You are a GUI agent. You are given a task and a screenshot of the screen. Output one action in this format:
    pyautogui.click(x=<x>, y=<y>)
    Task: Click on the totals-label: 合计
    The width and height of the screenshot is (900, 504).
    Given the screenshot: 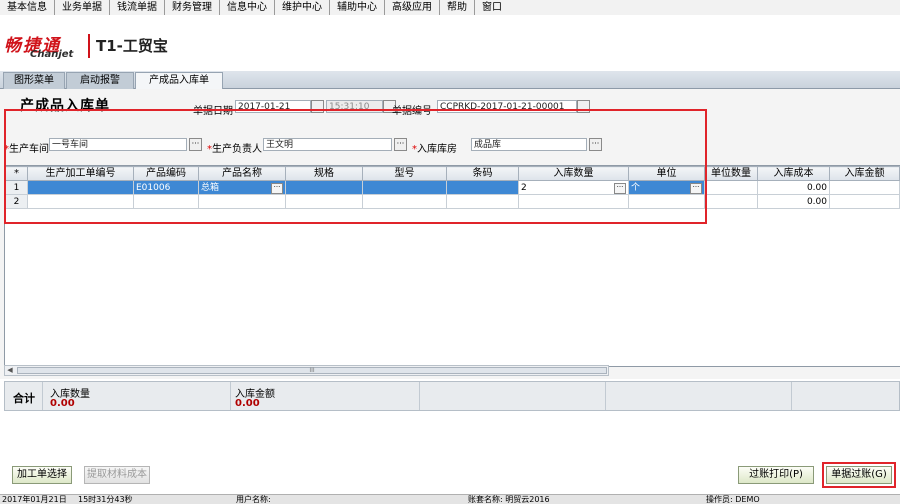 What is the action you would take?
    pyautogui.click(x=24, y=398)
    